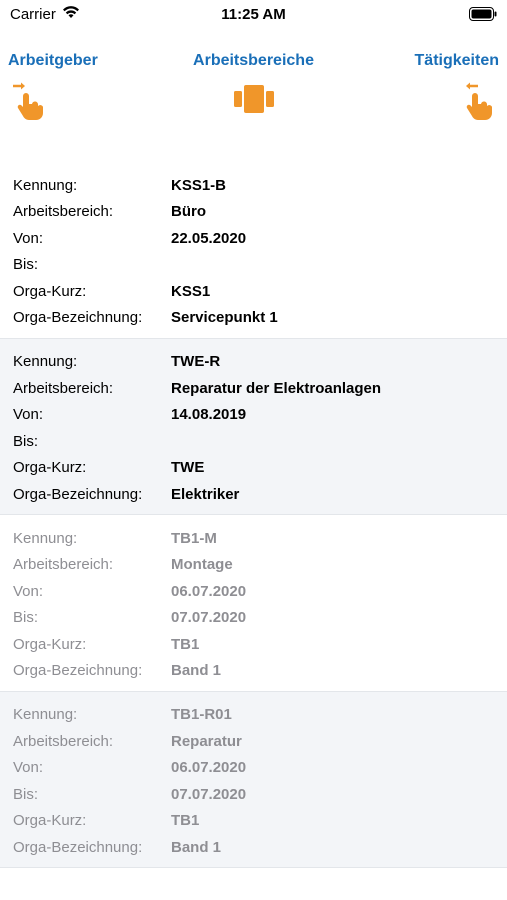 Image resolution: width=507 pixels, height=900 pixels. I want to click on arbeitsbereich-icon, so click(254, 101).